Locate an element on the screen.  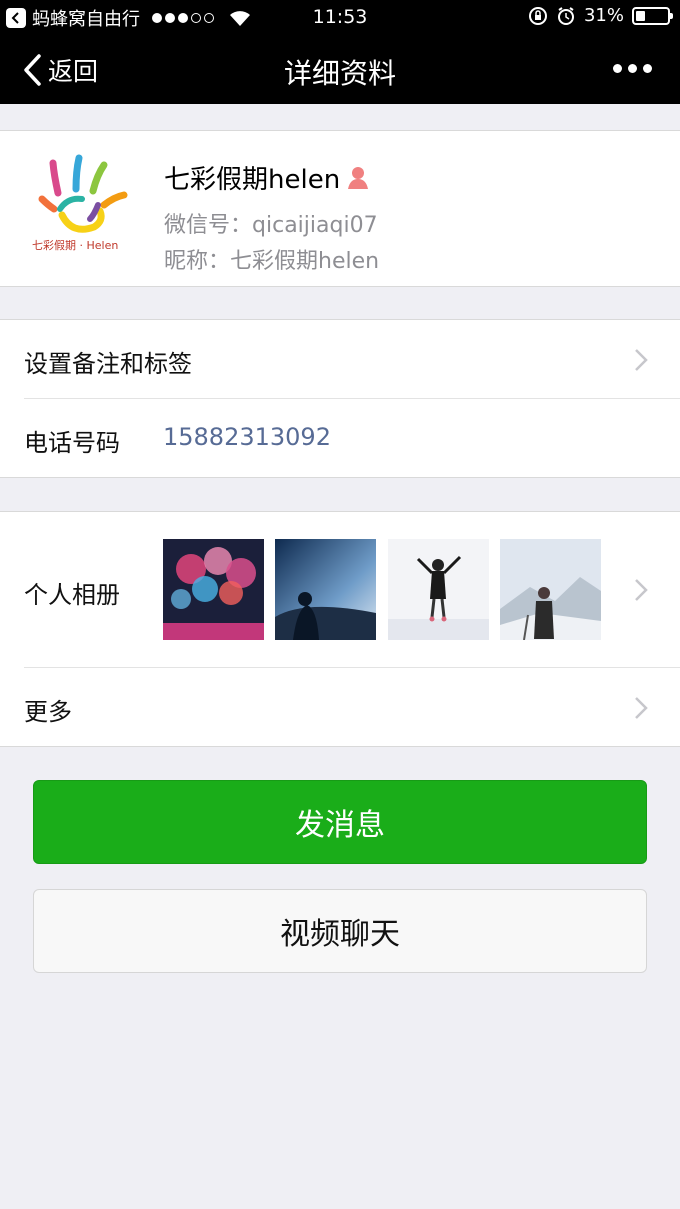
navigation-bar: 返回 详细资料 is located at coordinates (340, 69).